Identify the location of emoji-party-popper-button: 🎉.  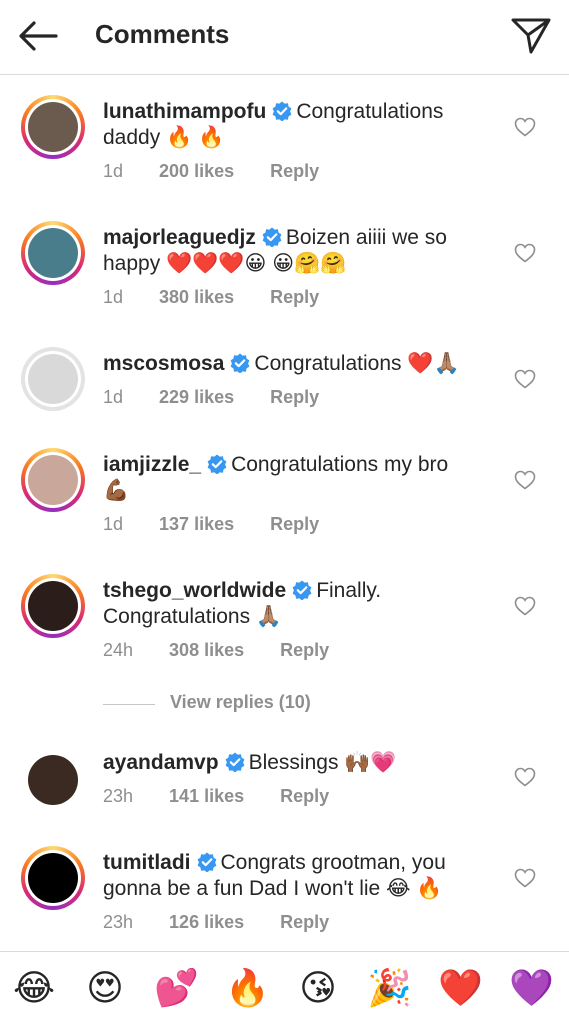
(389, 989).